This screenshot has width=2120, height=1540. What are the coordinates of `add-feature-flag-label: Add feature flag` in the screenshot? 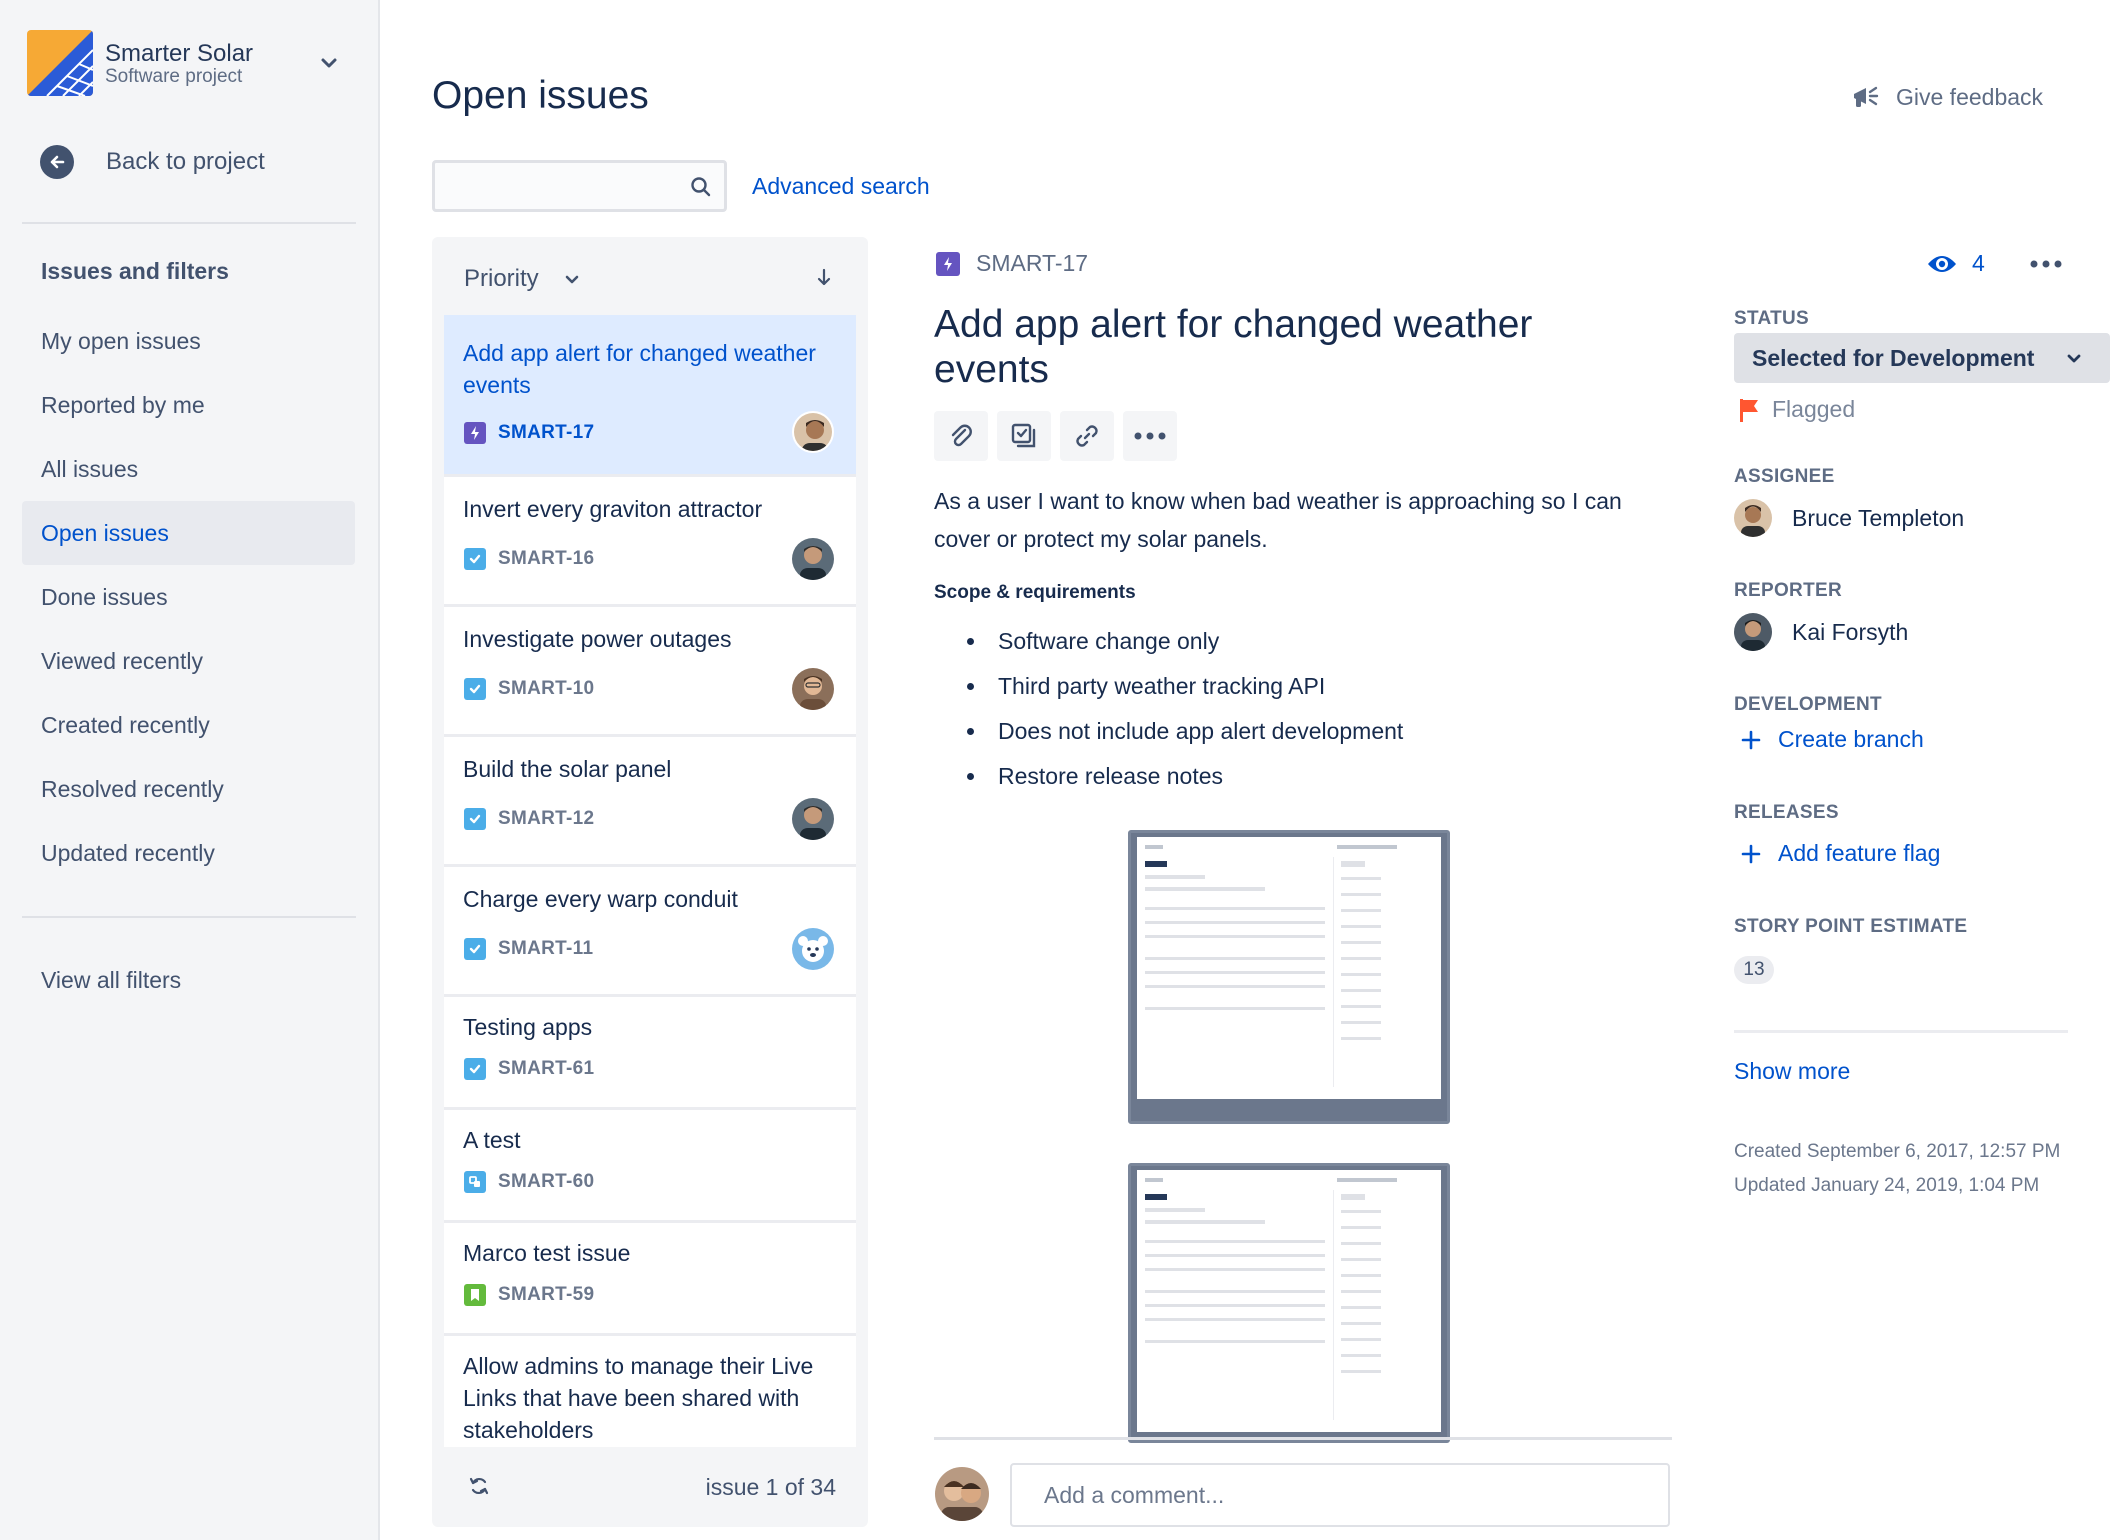 It's located at (1859, 853).